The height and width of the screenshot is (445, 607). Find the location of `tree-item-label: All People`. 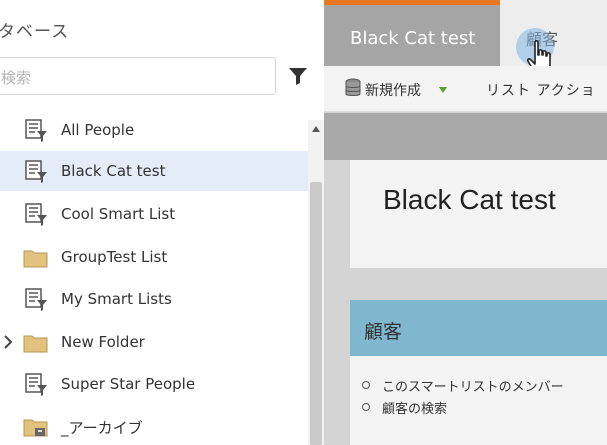

tree-item-label: All People is located at coordinates (98, 130).